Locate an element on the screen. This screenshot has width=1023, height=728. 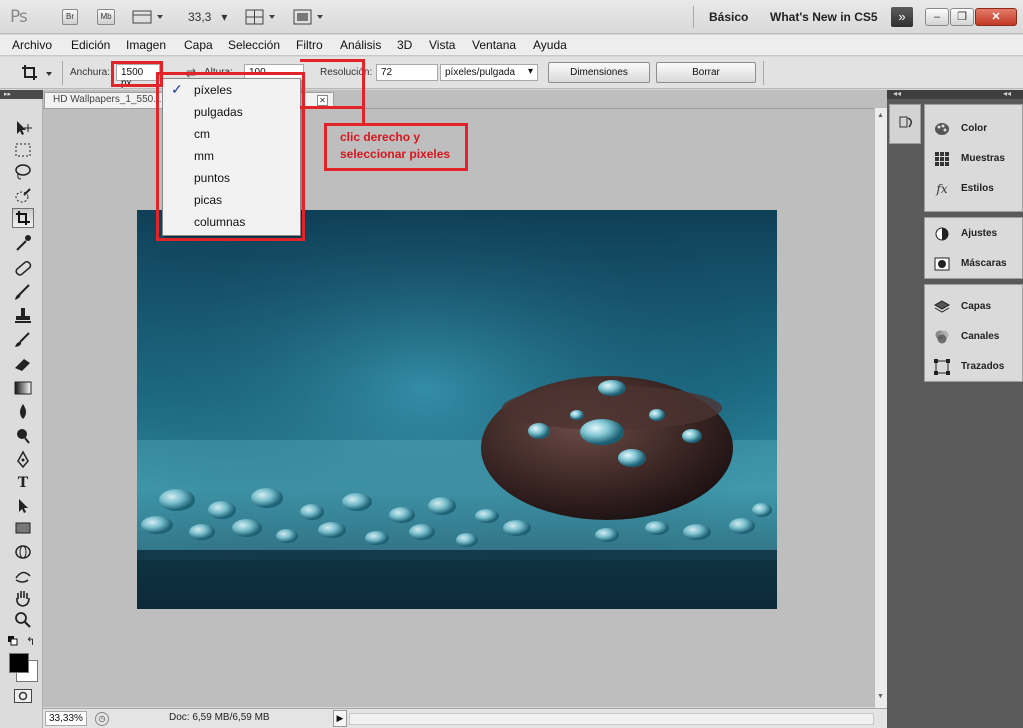
vertical-scrollbar: ▲ ▼ is located at coordinates (880, 408).